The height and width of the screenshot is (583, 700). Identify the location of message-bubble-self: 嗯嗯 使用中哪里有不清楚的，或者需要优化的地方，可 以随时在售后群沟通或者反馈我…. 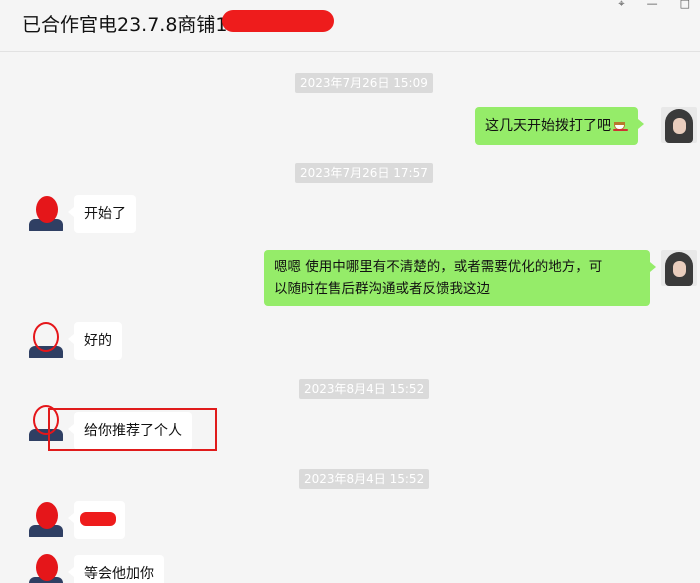
(460, 278).